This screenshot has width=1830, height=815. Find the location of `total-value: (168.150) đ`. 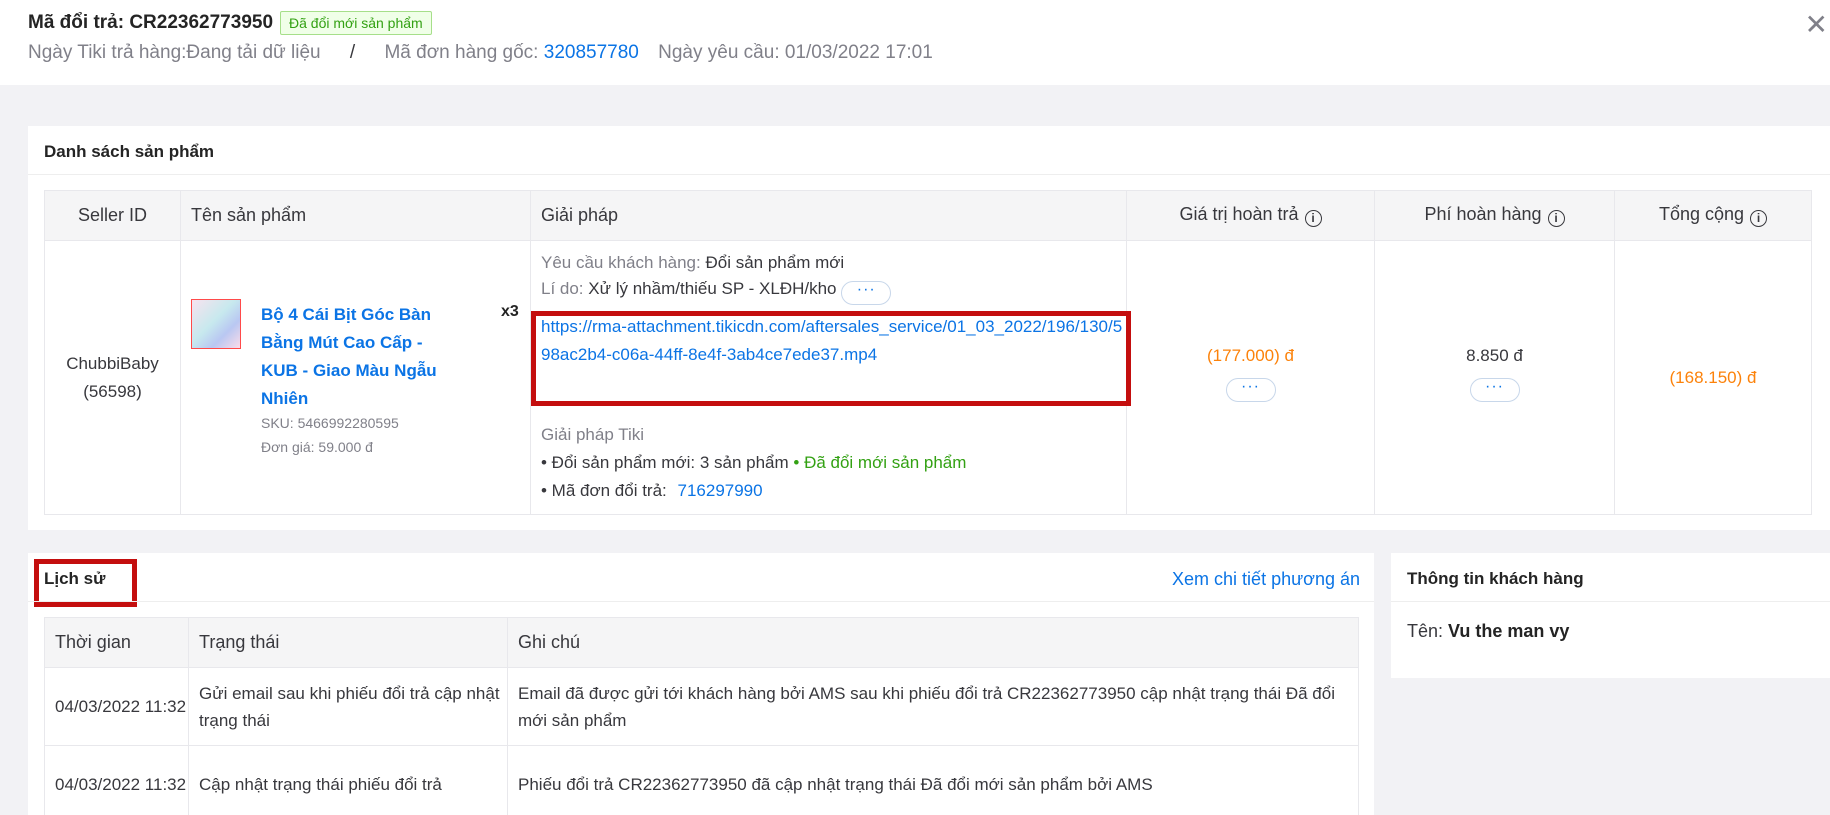

total-value: (168.150) đ is located at coordinates (1713, 377).